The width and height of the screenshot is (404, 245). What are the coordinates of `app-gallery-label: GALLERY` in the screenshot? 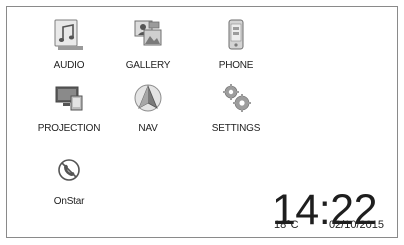 It's located at (148, 65).